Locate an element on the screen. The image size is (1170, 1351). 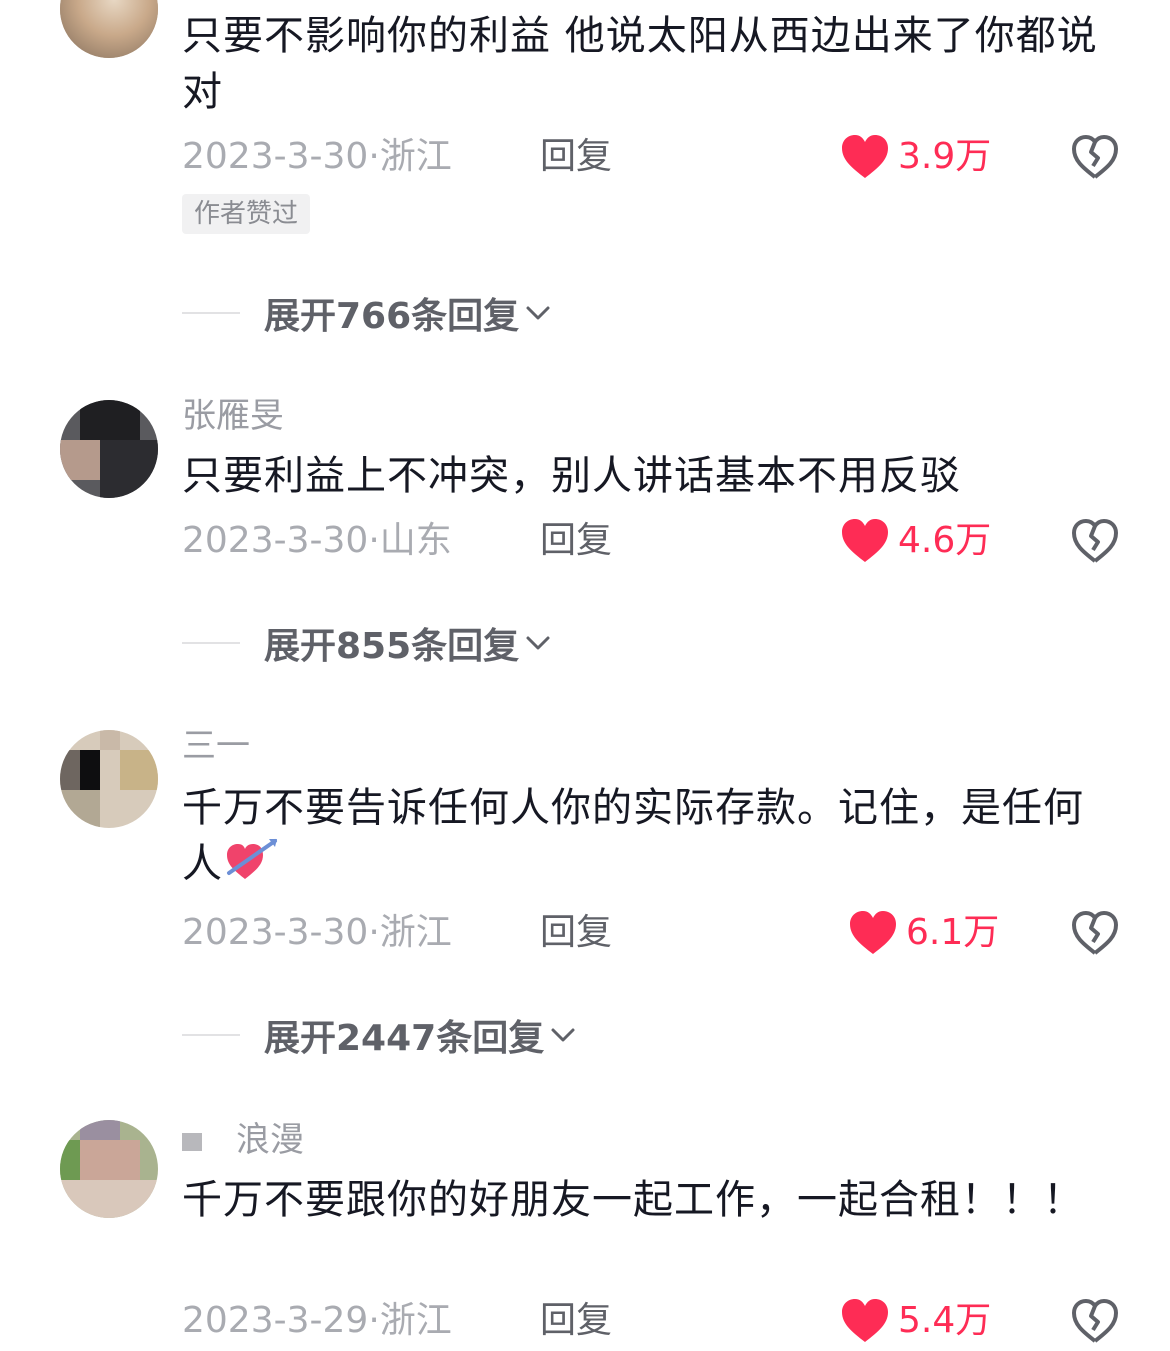
comment-text-body: 千万不要告诉任何人你的实际存款。记住，是任何人 is located at coordinates (633, 836).